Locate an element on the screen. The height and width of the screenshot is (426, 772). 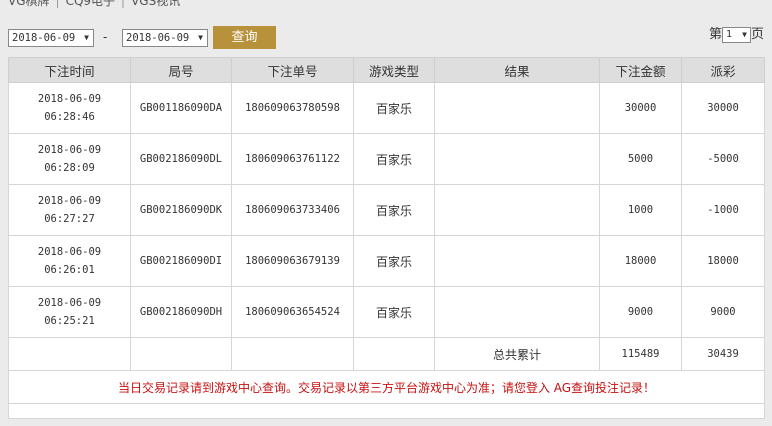
page-value: 1 is located at coordinates (729, 34).